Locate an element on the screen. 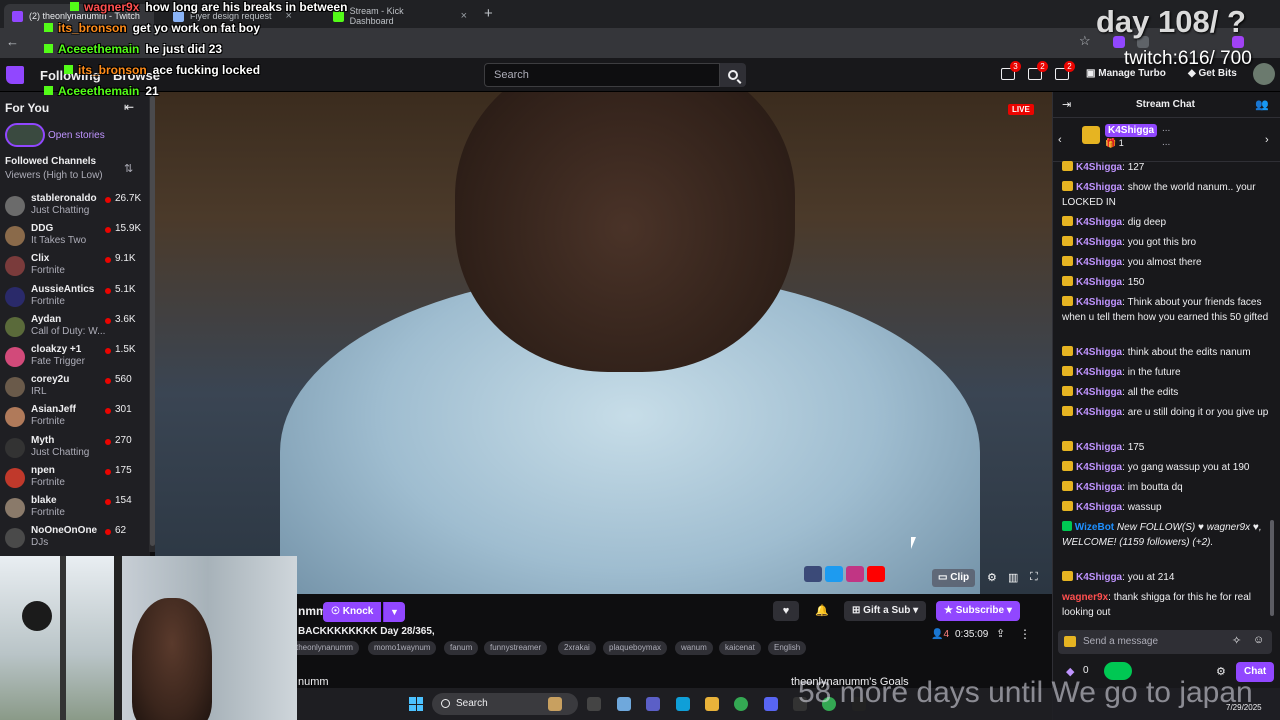 This screenshot has height=720, width=1280. chevron-right-icon: › is located at coordinates (1267, 140).